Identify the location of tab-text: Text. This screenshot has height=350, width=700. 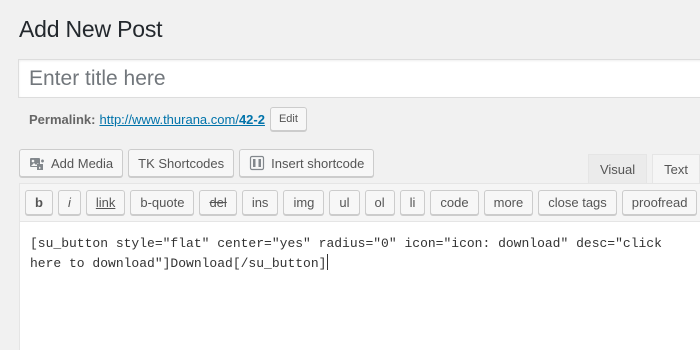
(676, 168).